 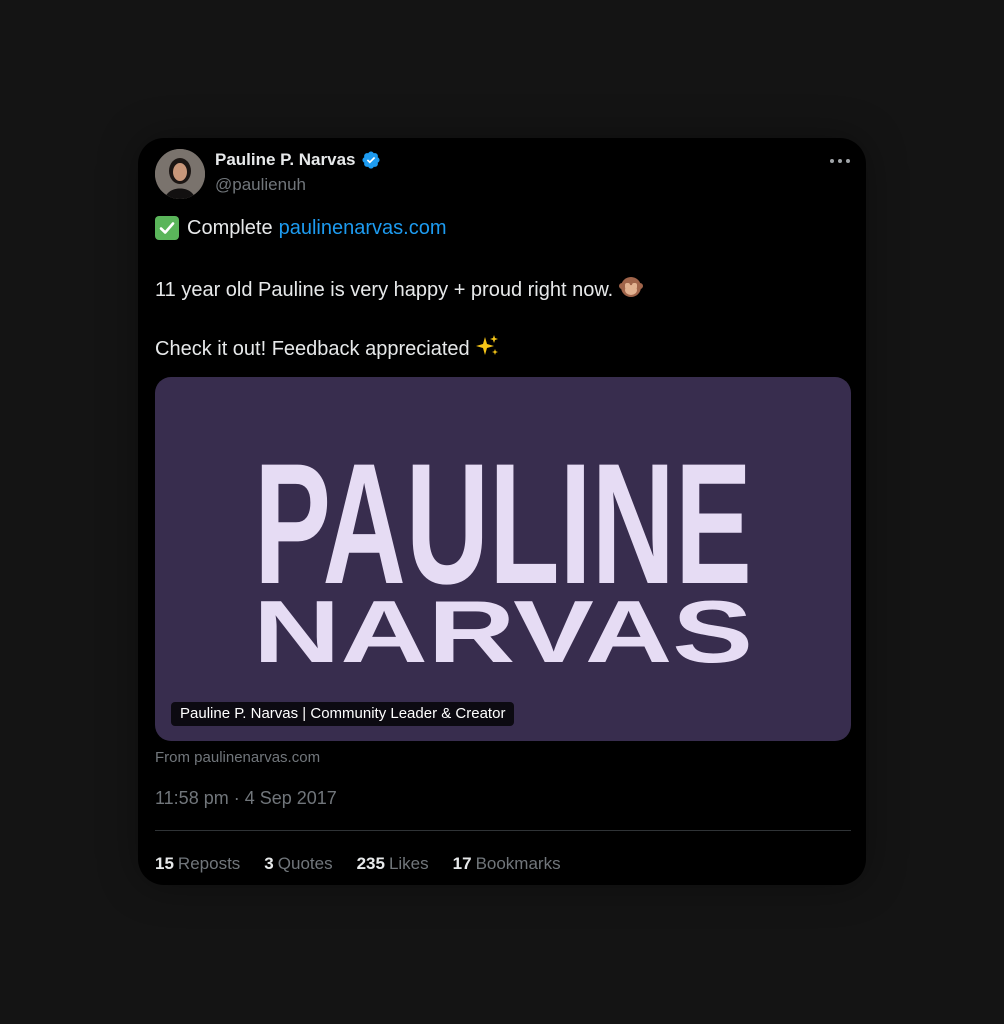 What do you see at coordinates (285, 159) in the screenshot?
I see `author-name-text: Pauline P. Narvas` at bounding box center [285, 159].